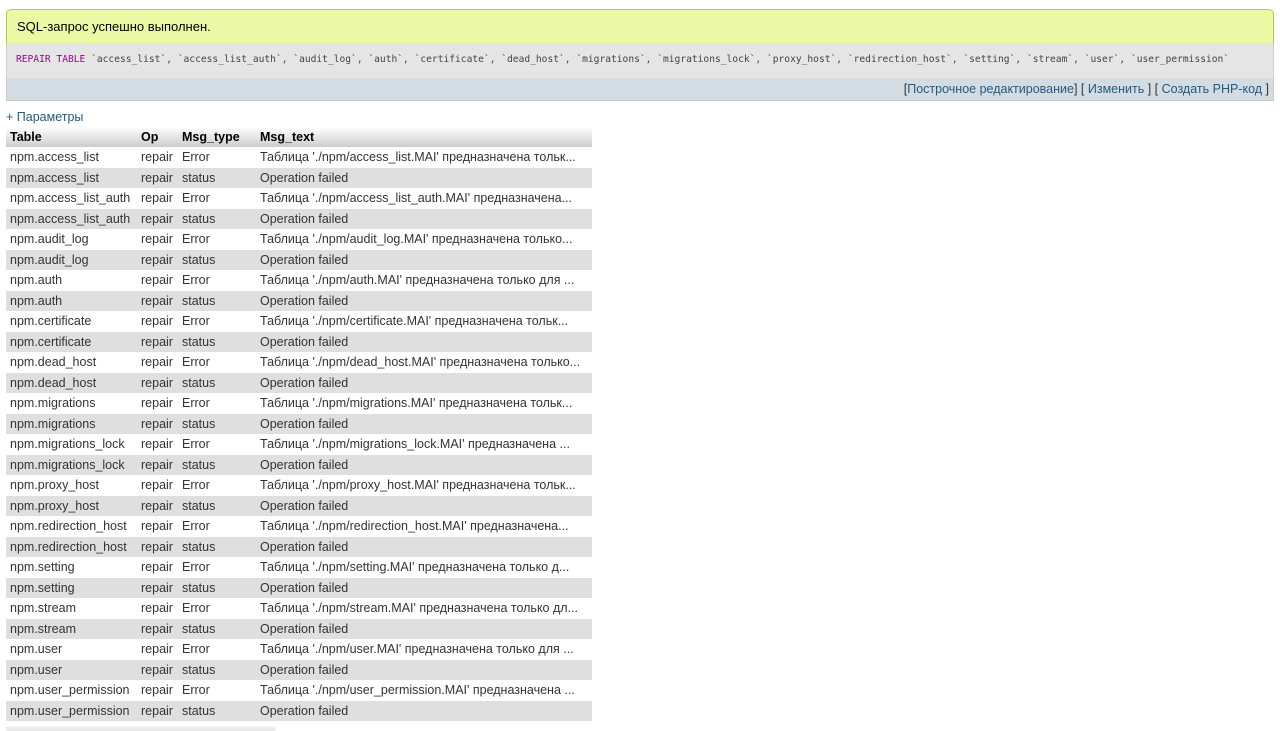 The image size is (1280, 731). Describe the element at coordinates (157, 137) in the screenshot. I see `column-header-op: Op` at that location.